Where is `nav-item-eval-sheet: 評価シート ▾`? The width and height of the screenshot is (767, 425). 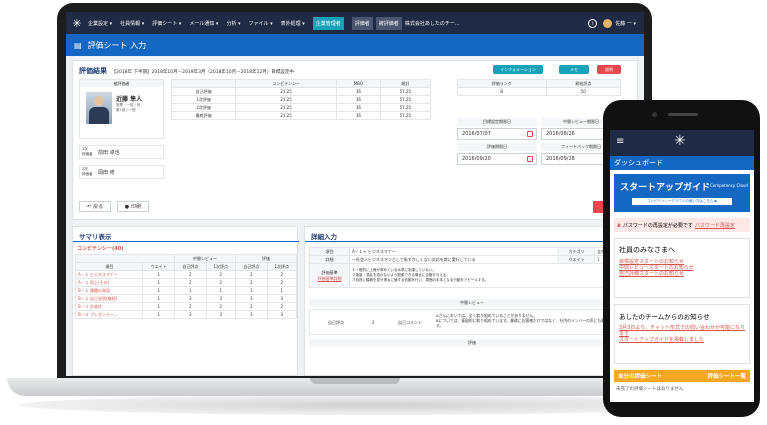 nav-item-eval-sheet: 評価シート ▾ is located at coordinates (166, 23).